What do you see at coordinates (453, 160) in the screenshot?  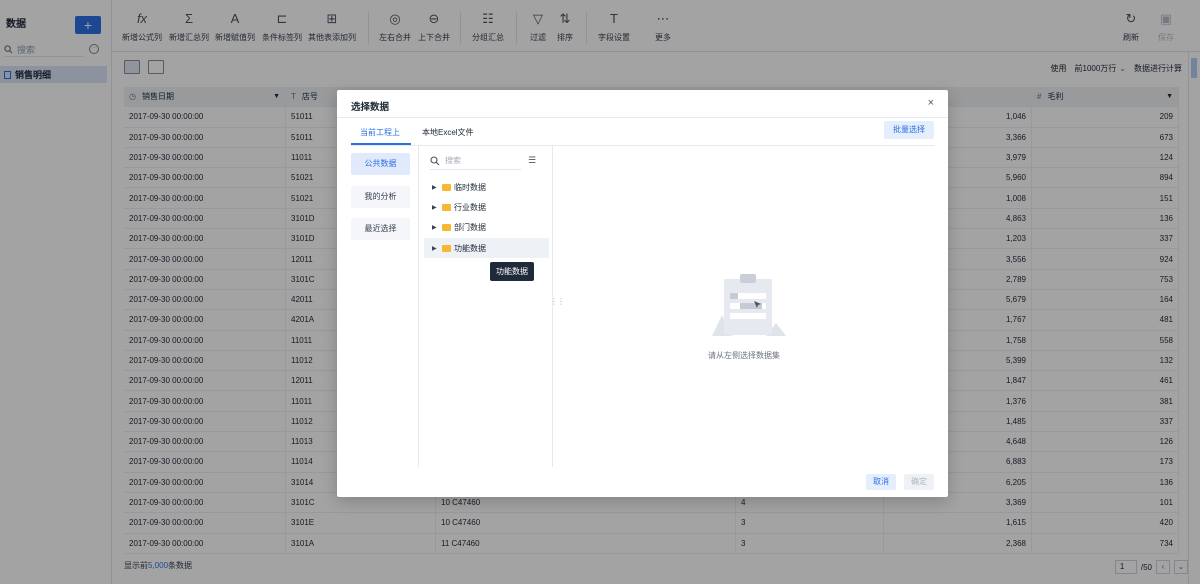 I see `search-placeholder: 搜索` at bounding box center [453, 160].